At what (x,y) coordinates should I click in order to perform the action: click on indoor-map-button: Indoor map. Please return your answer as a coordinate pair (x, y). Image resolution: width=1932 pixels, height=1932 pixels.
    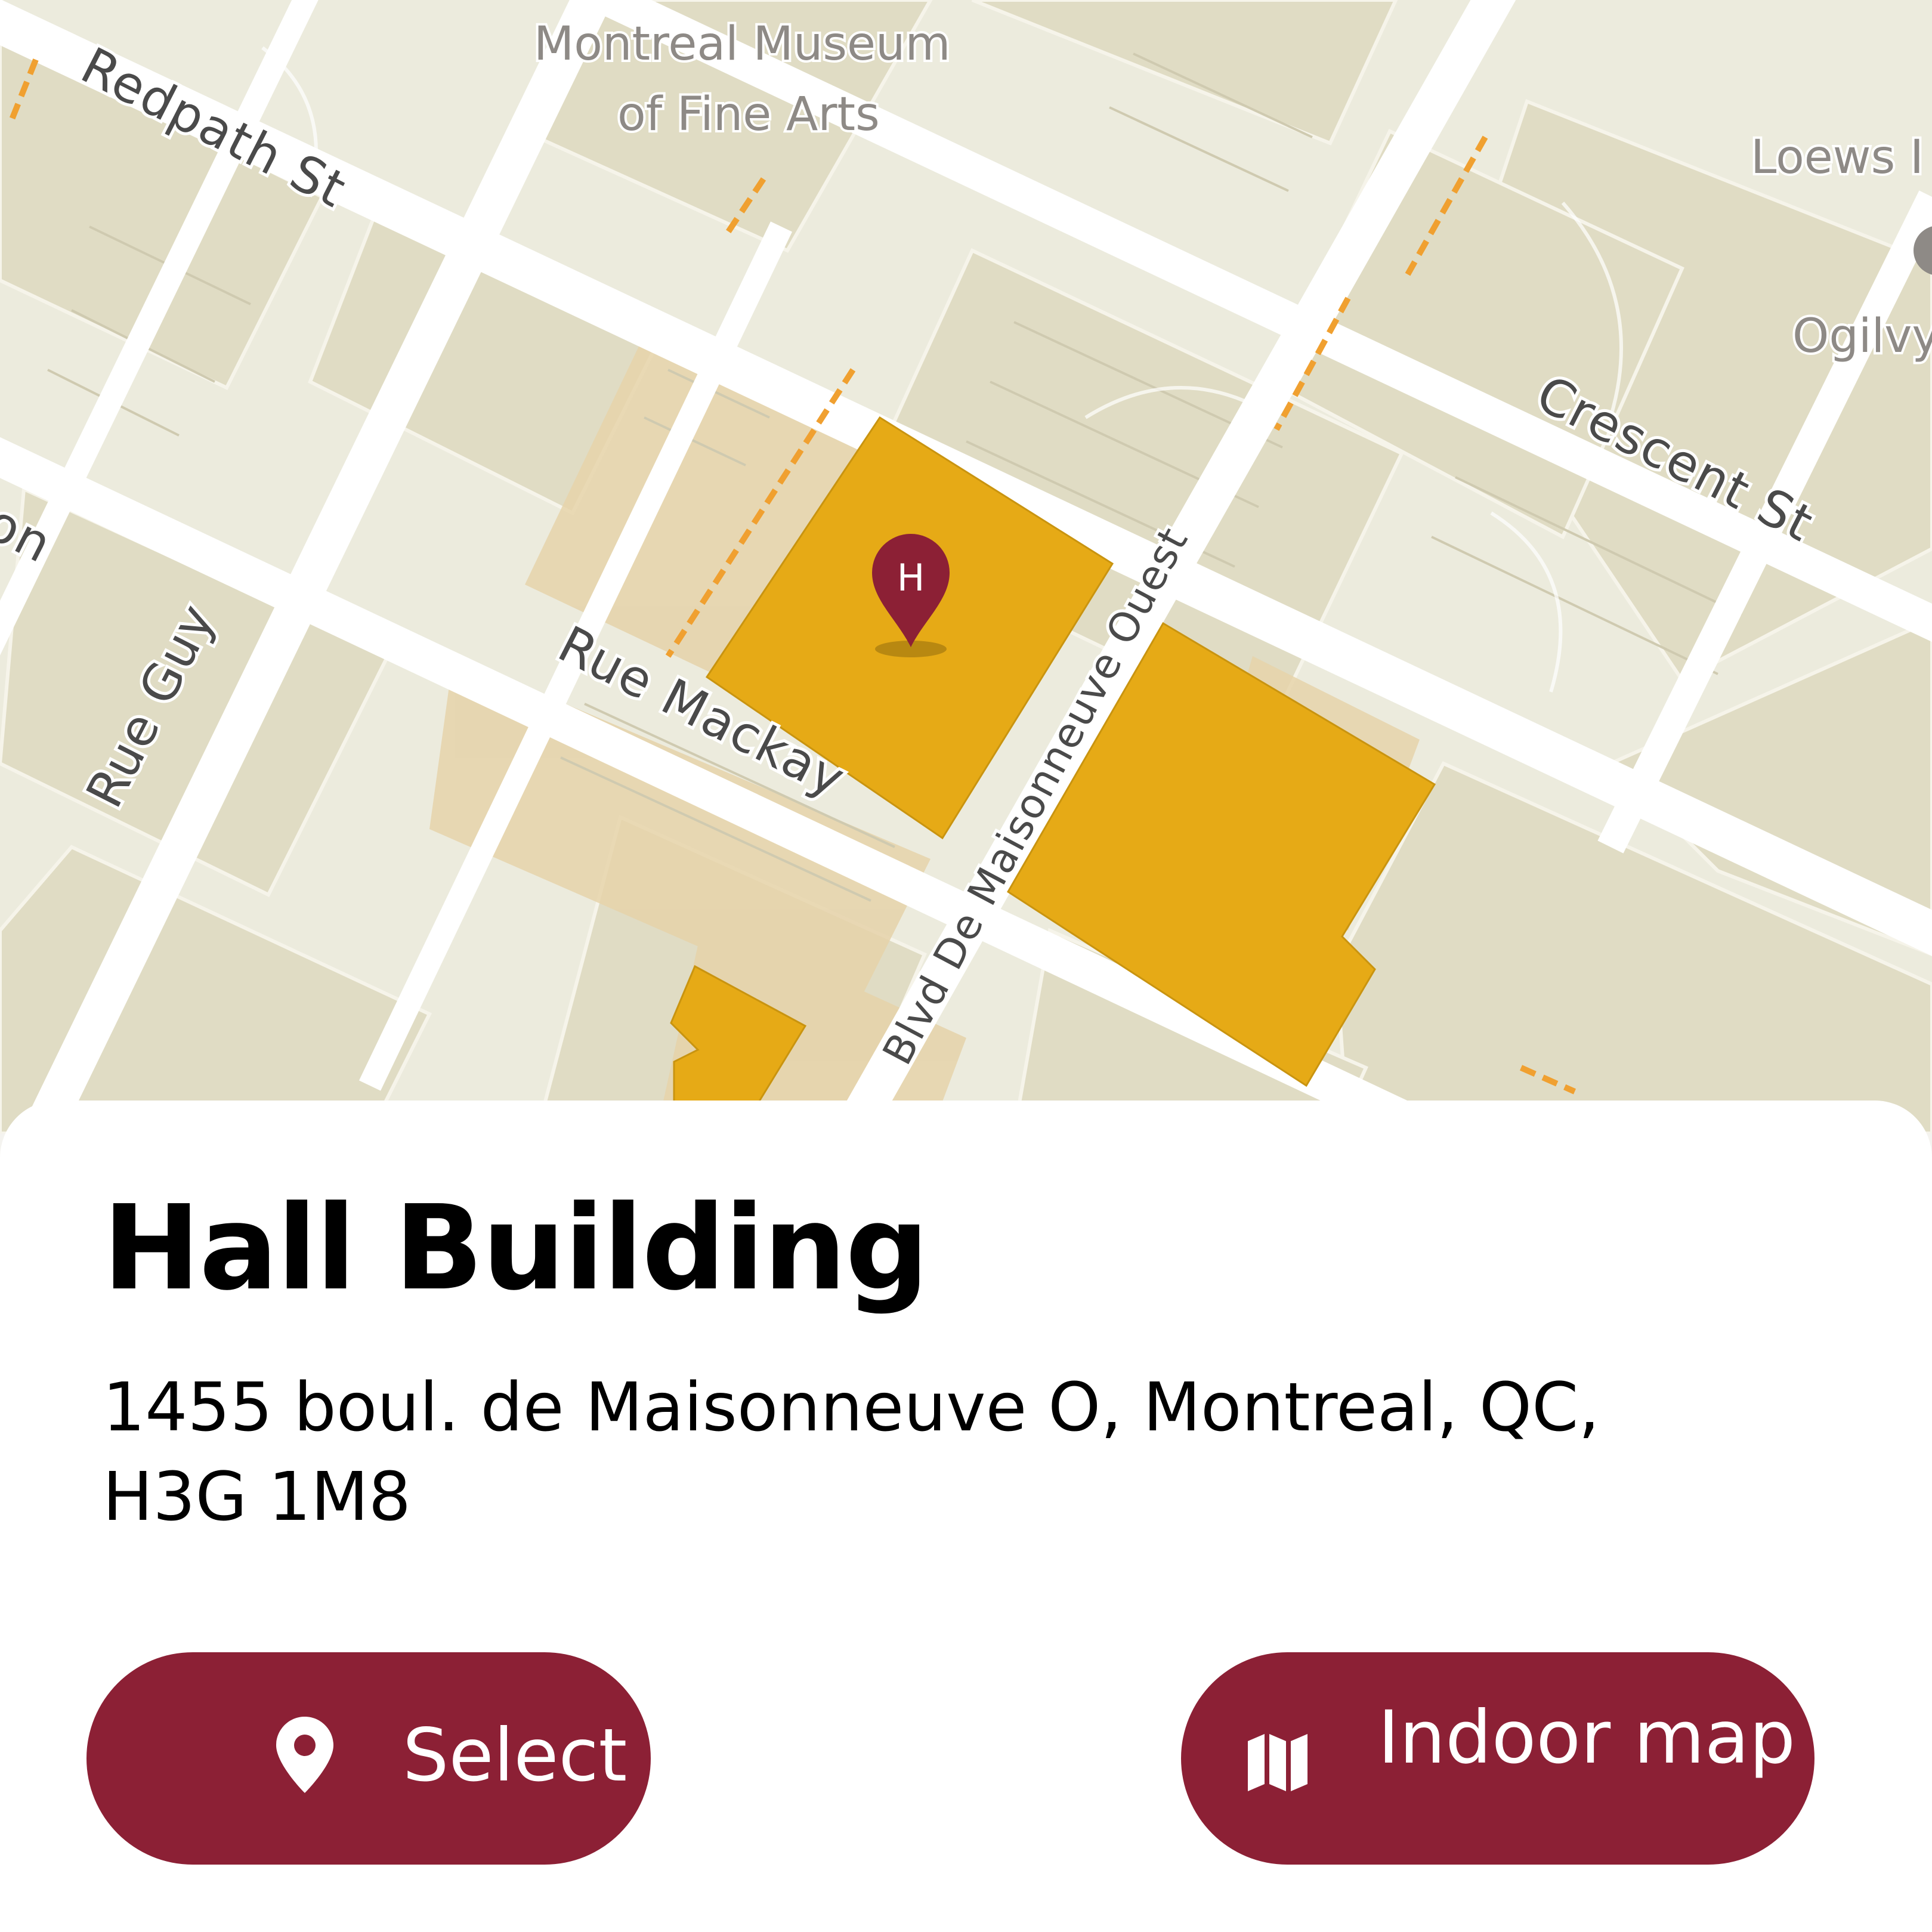
    Looking at the image, I should click on (1497, 1758).